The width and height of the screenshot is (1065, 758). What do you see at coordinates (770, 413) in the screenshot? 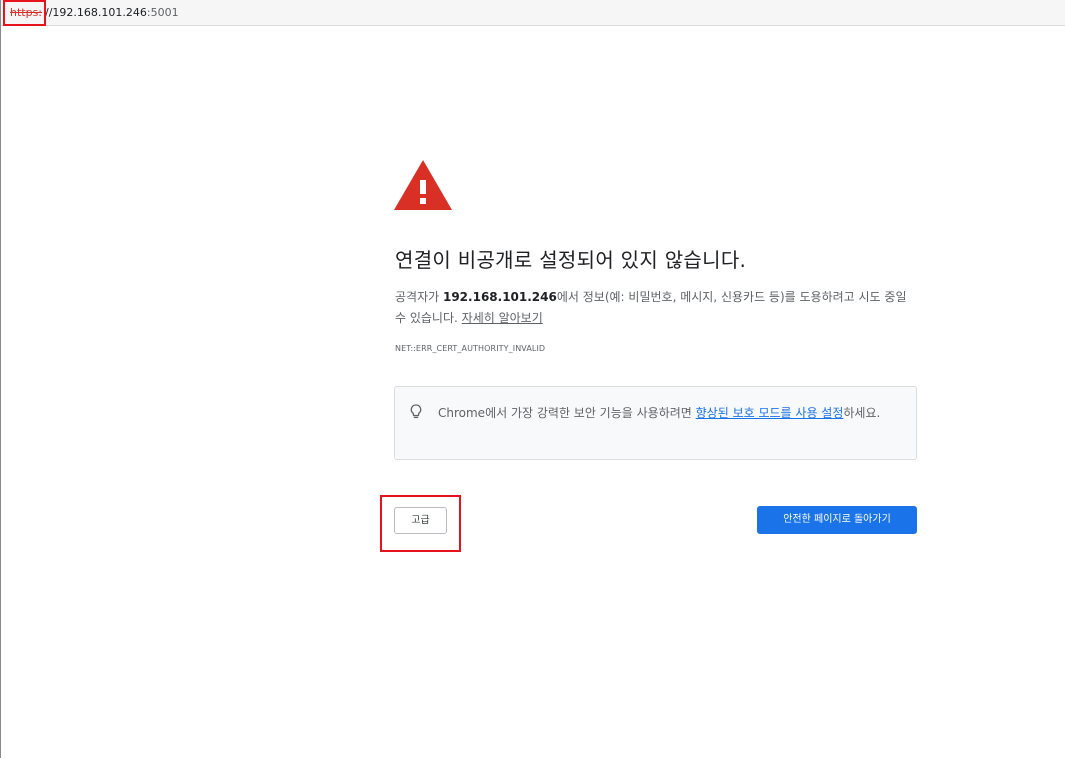
I see `enable-enhanced-protection-link: 향상된 보호 모드를 사용 설정` at bounding box center [770, 413].